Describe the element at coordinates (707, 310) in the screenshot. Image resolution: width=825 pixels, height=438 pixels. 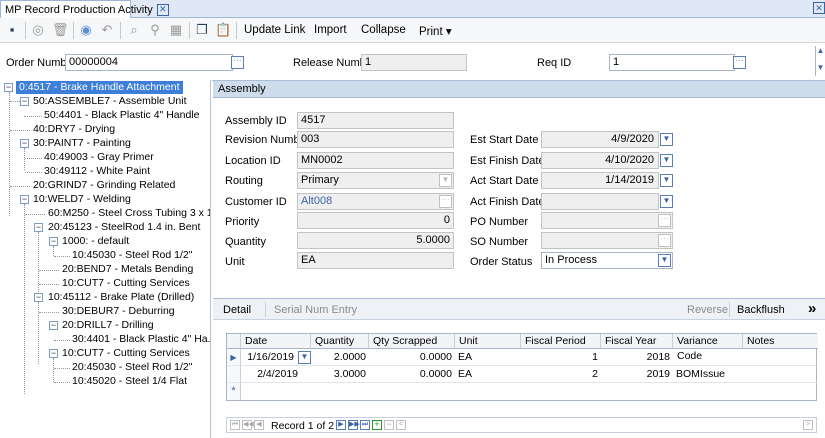
I see `reverse-button: Reverse` at that location.